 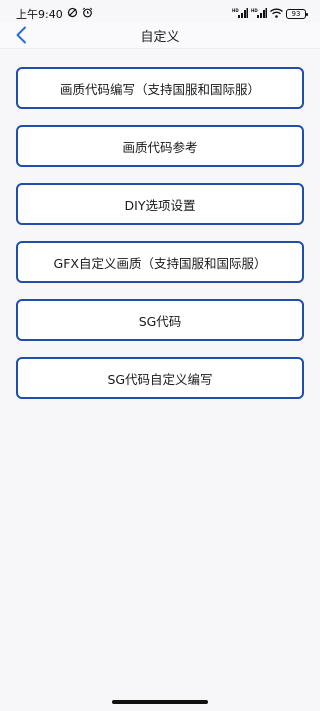 I want to click on app-notification-icon, so click(x=72, y=14).